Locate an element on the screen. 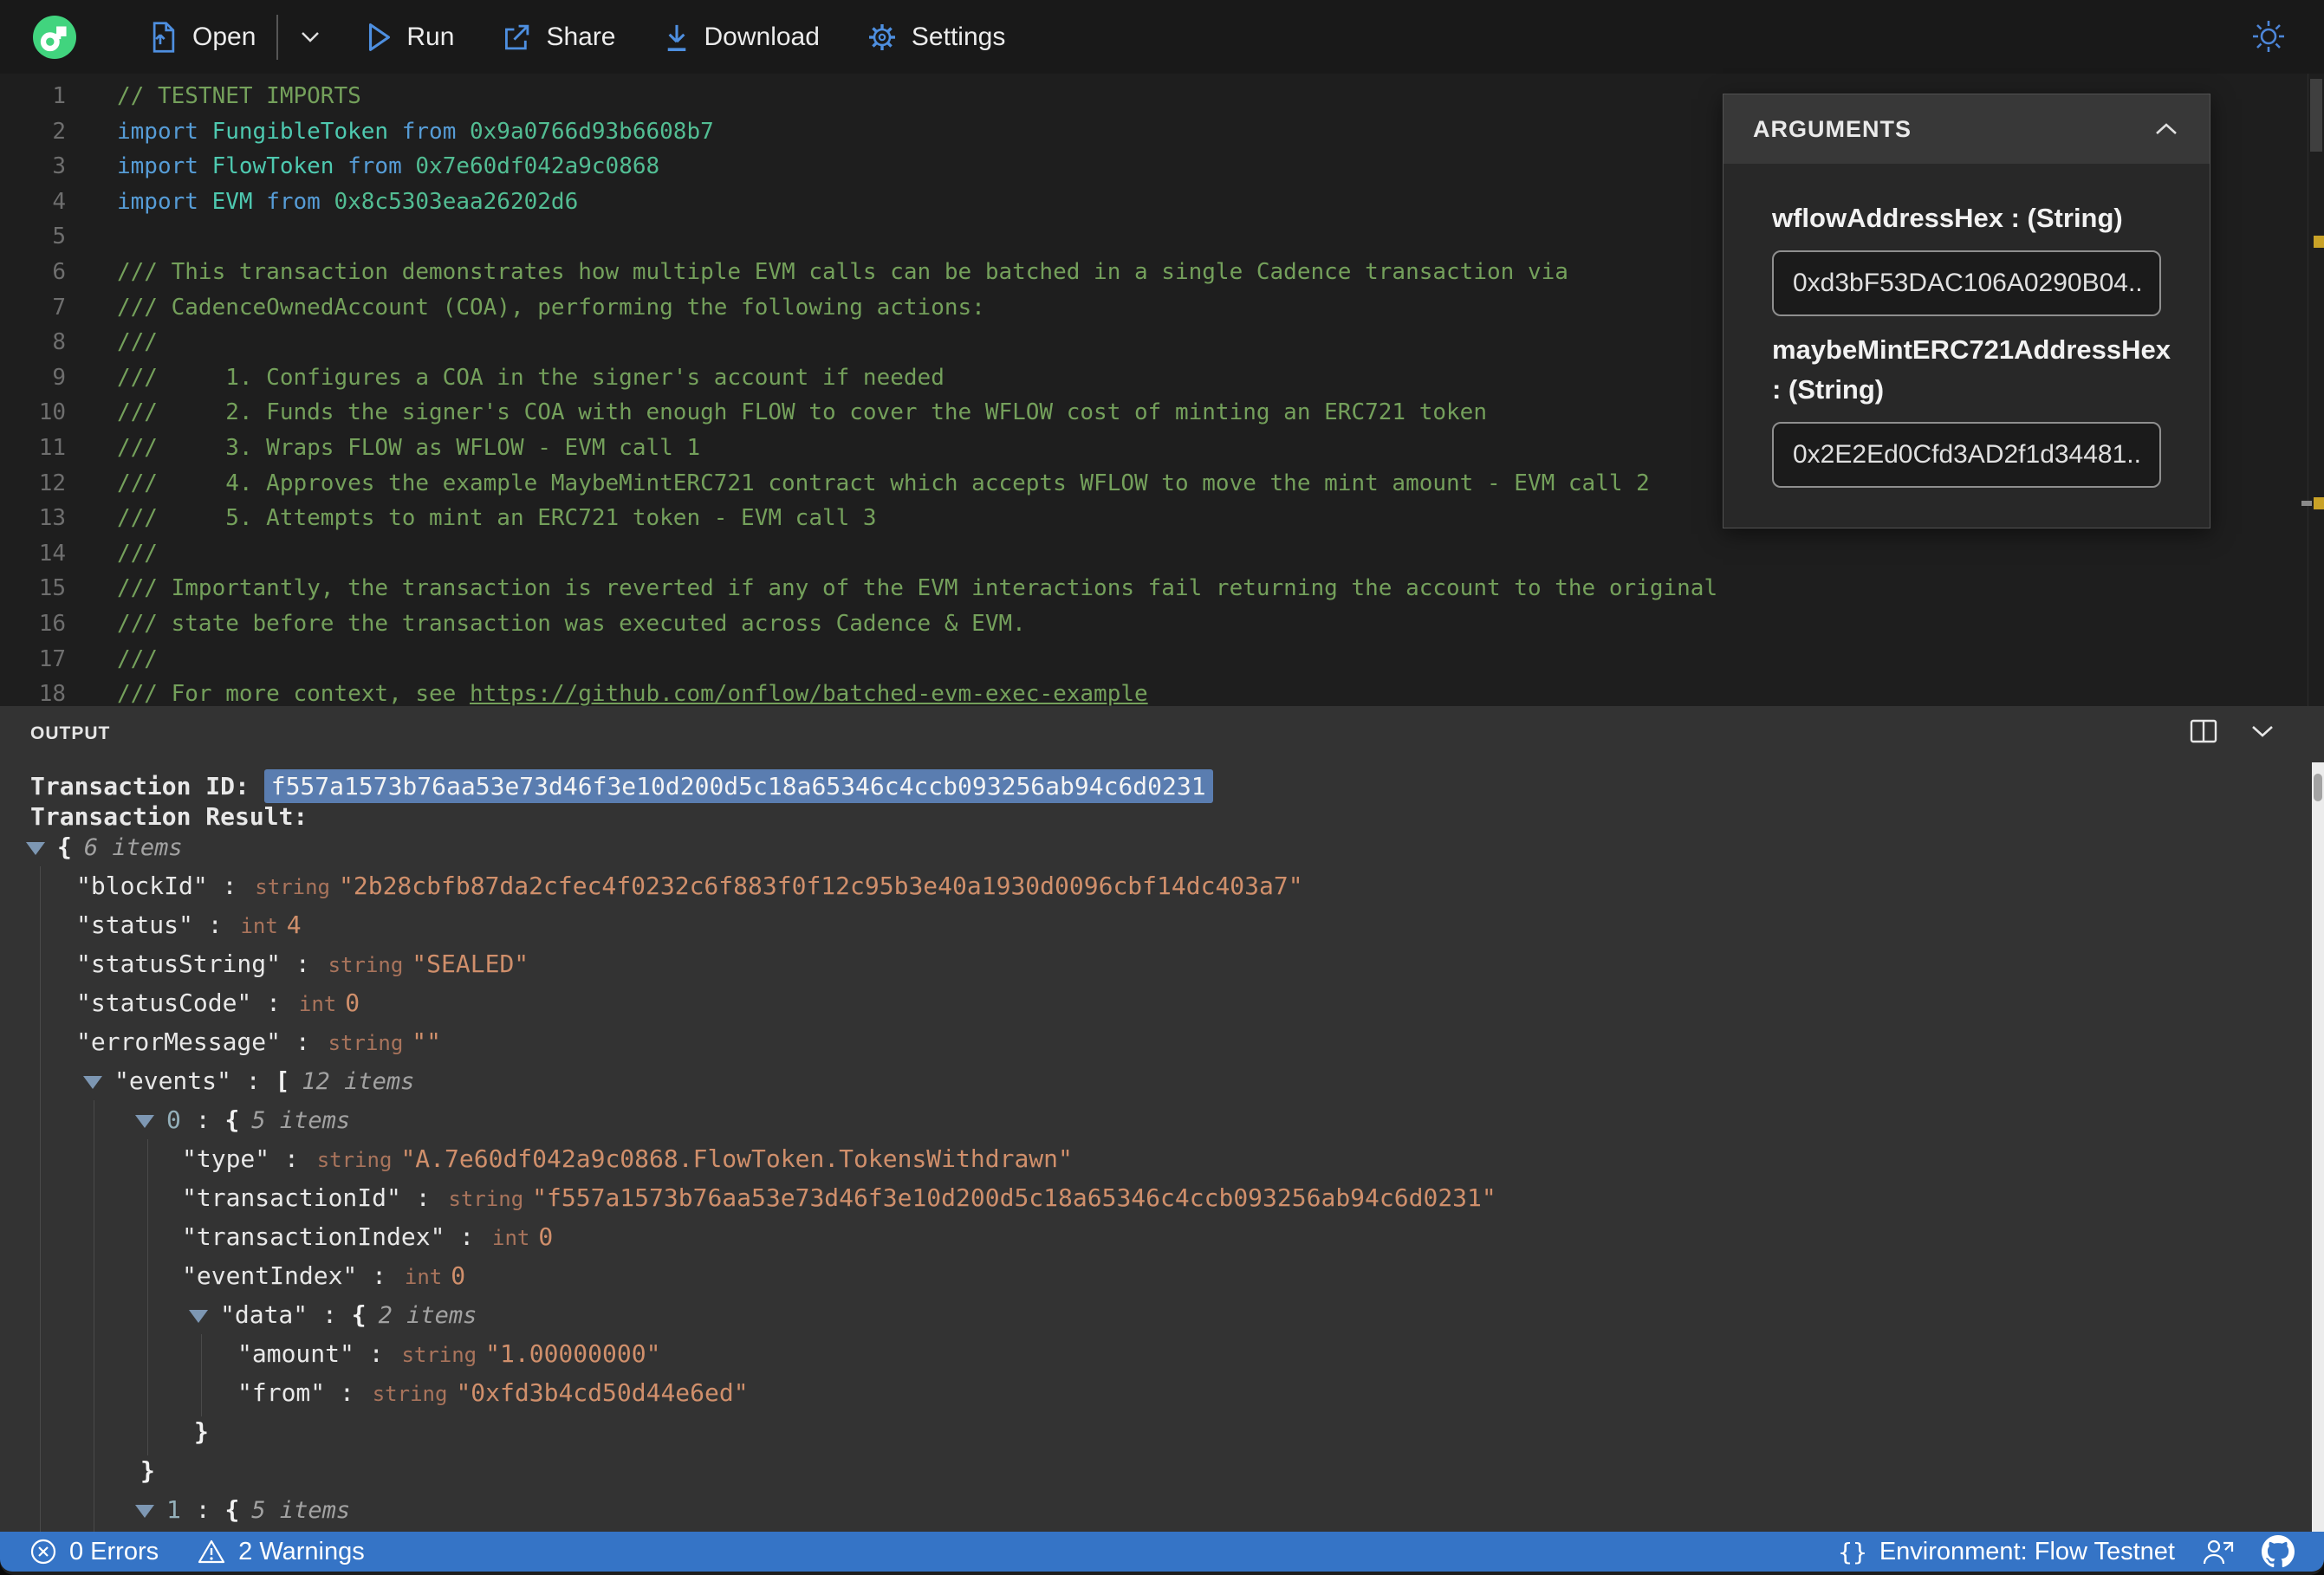 Image resolution: width=2324 pixels, height=1575 pixels. share-button: Share is located at coordinates (558, 38).